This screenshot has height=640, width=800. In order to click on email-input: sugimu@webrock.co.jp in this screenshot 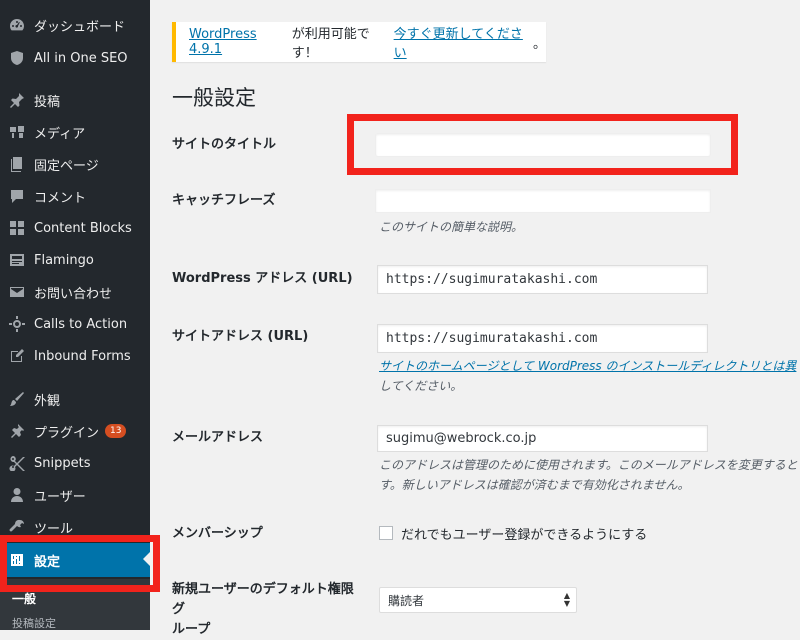, I will do `click(542, 438)`.